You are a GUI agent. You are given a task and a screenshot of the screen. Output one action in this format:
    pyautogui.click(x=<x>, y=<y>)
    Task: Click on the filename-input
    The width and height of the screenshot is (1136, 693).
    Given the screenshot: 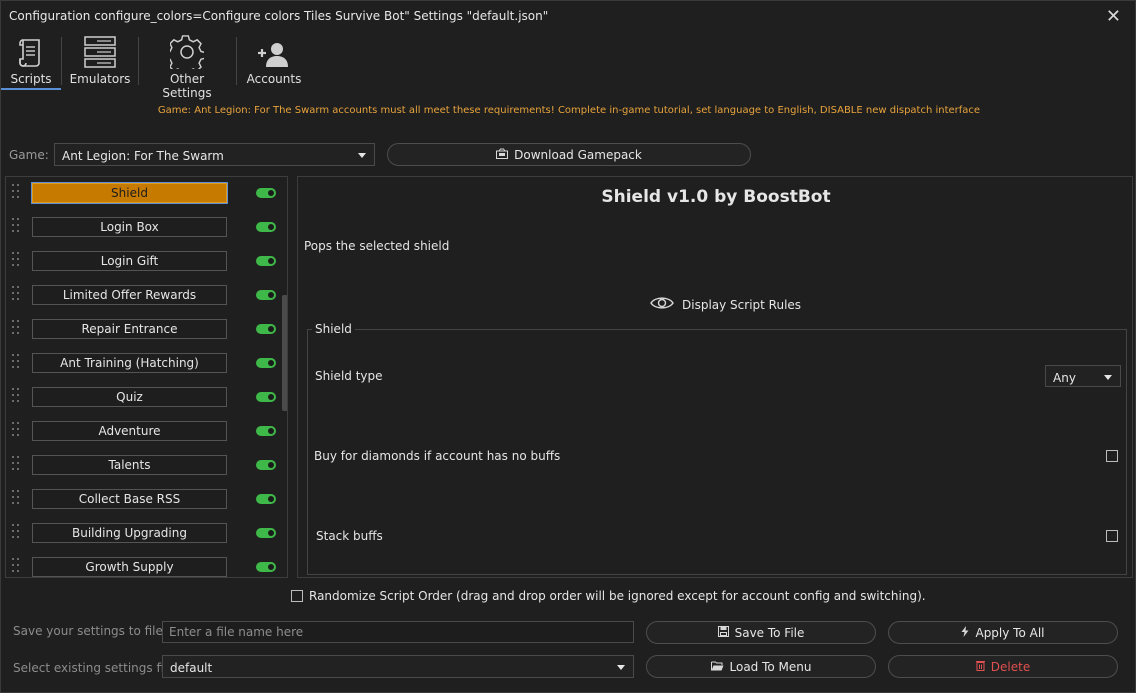 What is the action you would take?
    pyautogui.click(x=398, y=632)
    